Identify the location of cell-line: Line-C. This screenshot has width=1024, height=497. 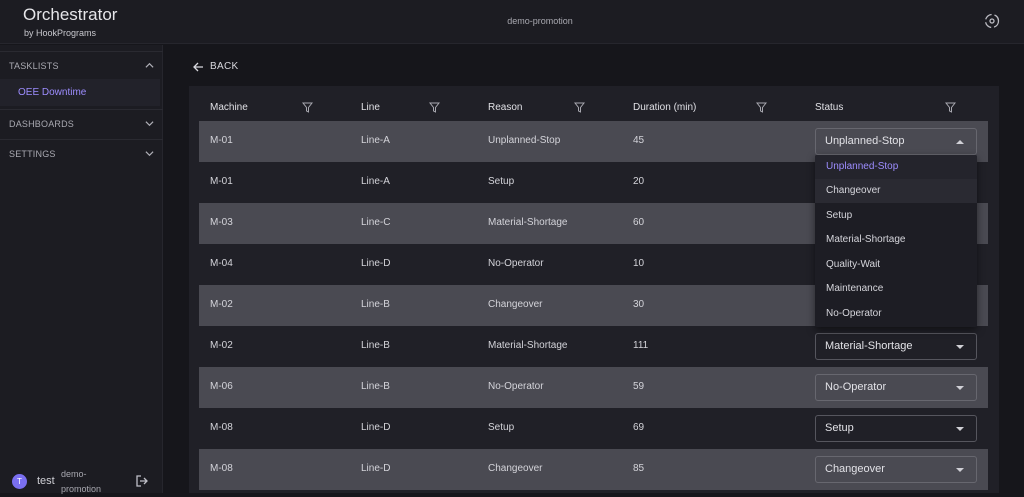
(376, 222).